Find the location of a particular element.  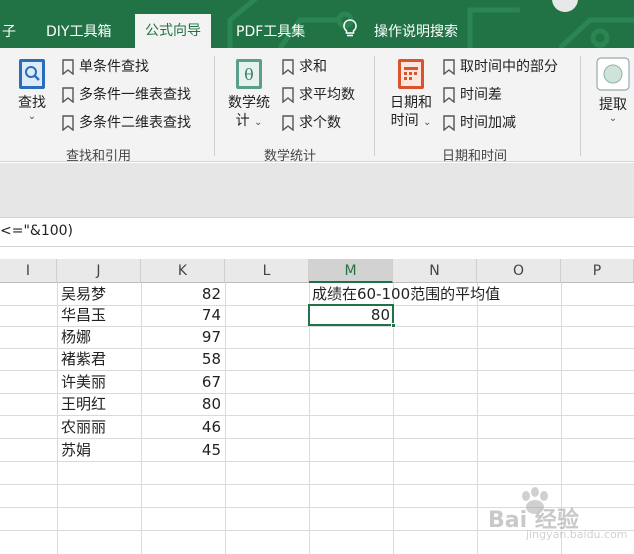

extract-button: 提取 ⌄ is located at coordinates (613, 90).